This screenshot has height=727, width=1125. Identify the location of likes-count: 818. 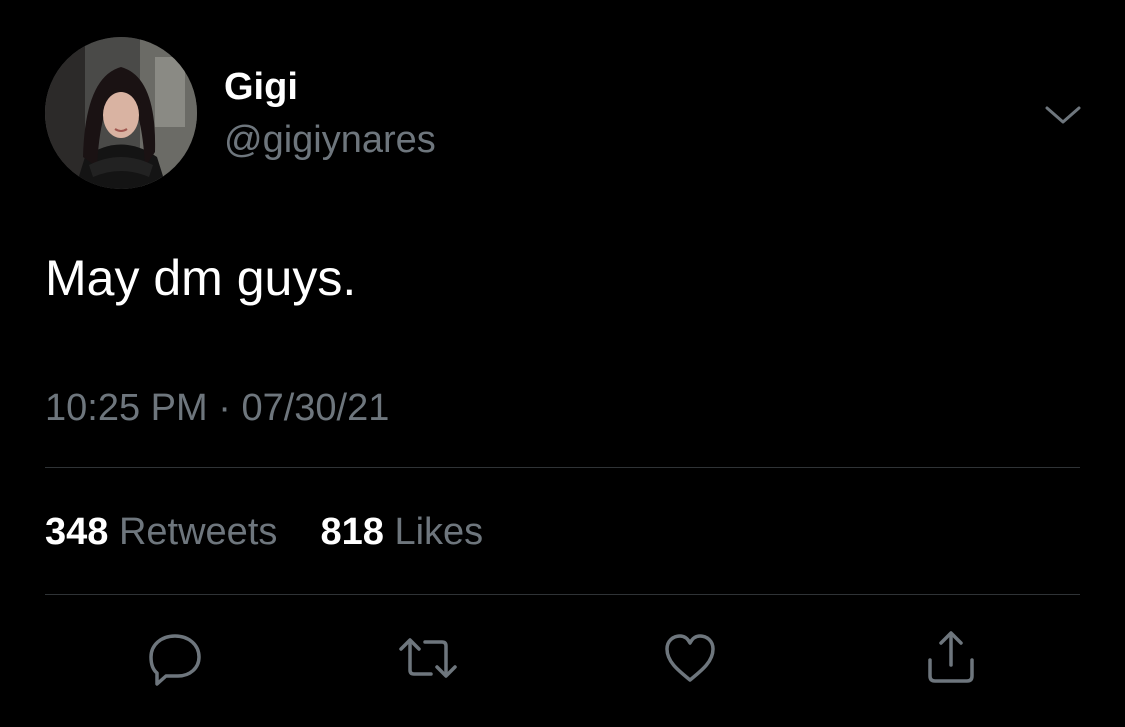
(352, 532).